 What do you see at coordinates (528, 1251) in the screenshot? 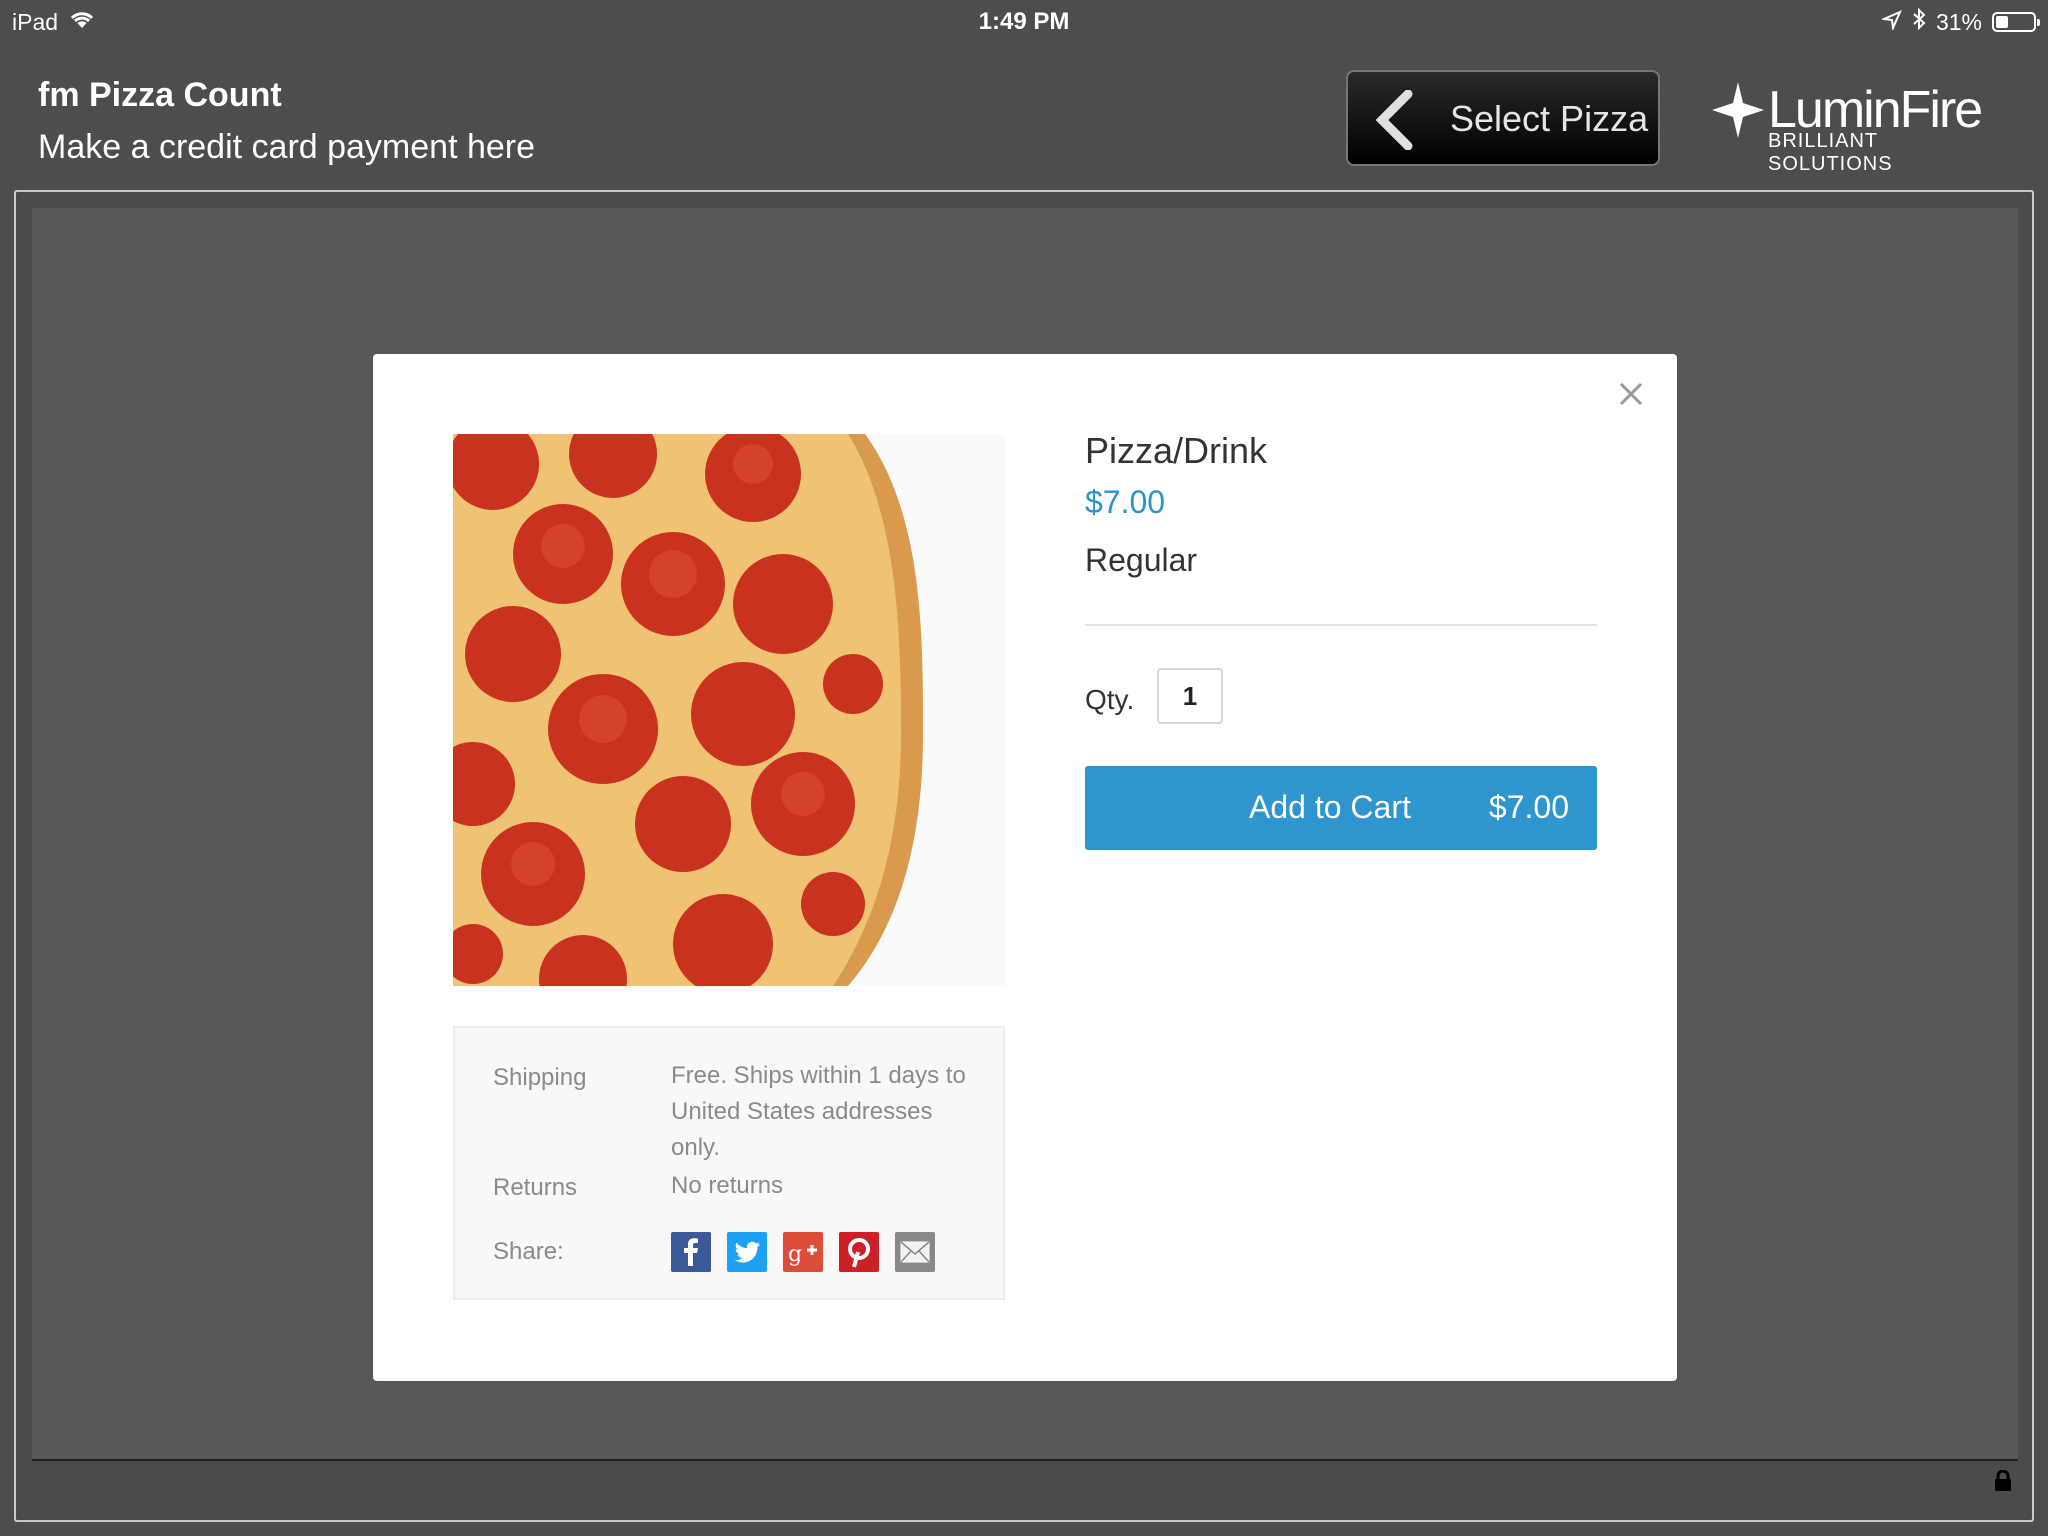
I see `share-label: Share:` at bounding box center [528, 1251].